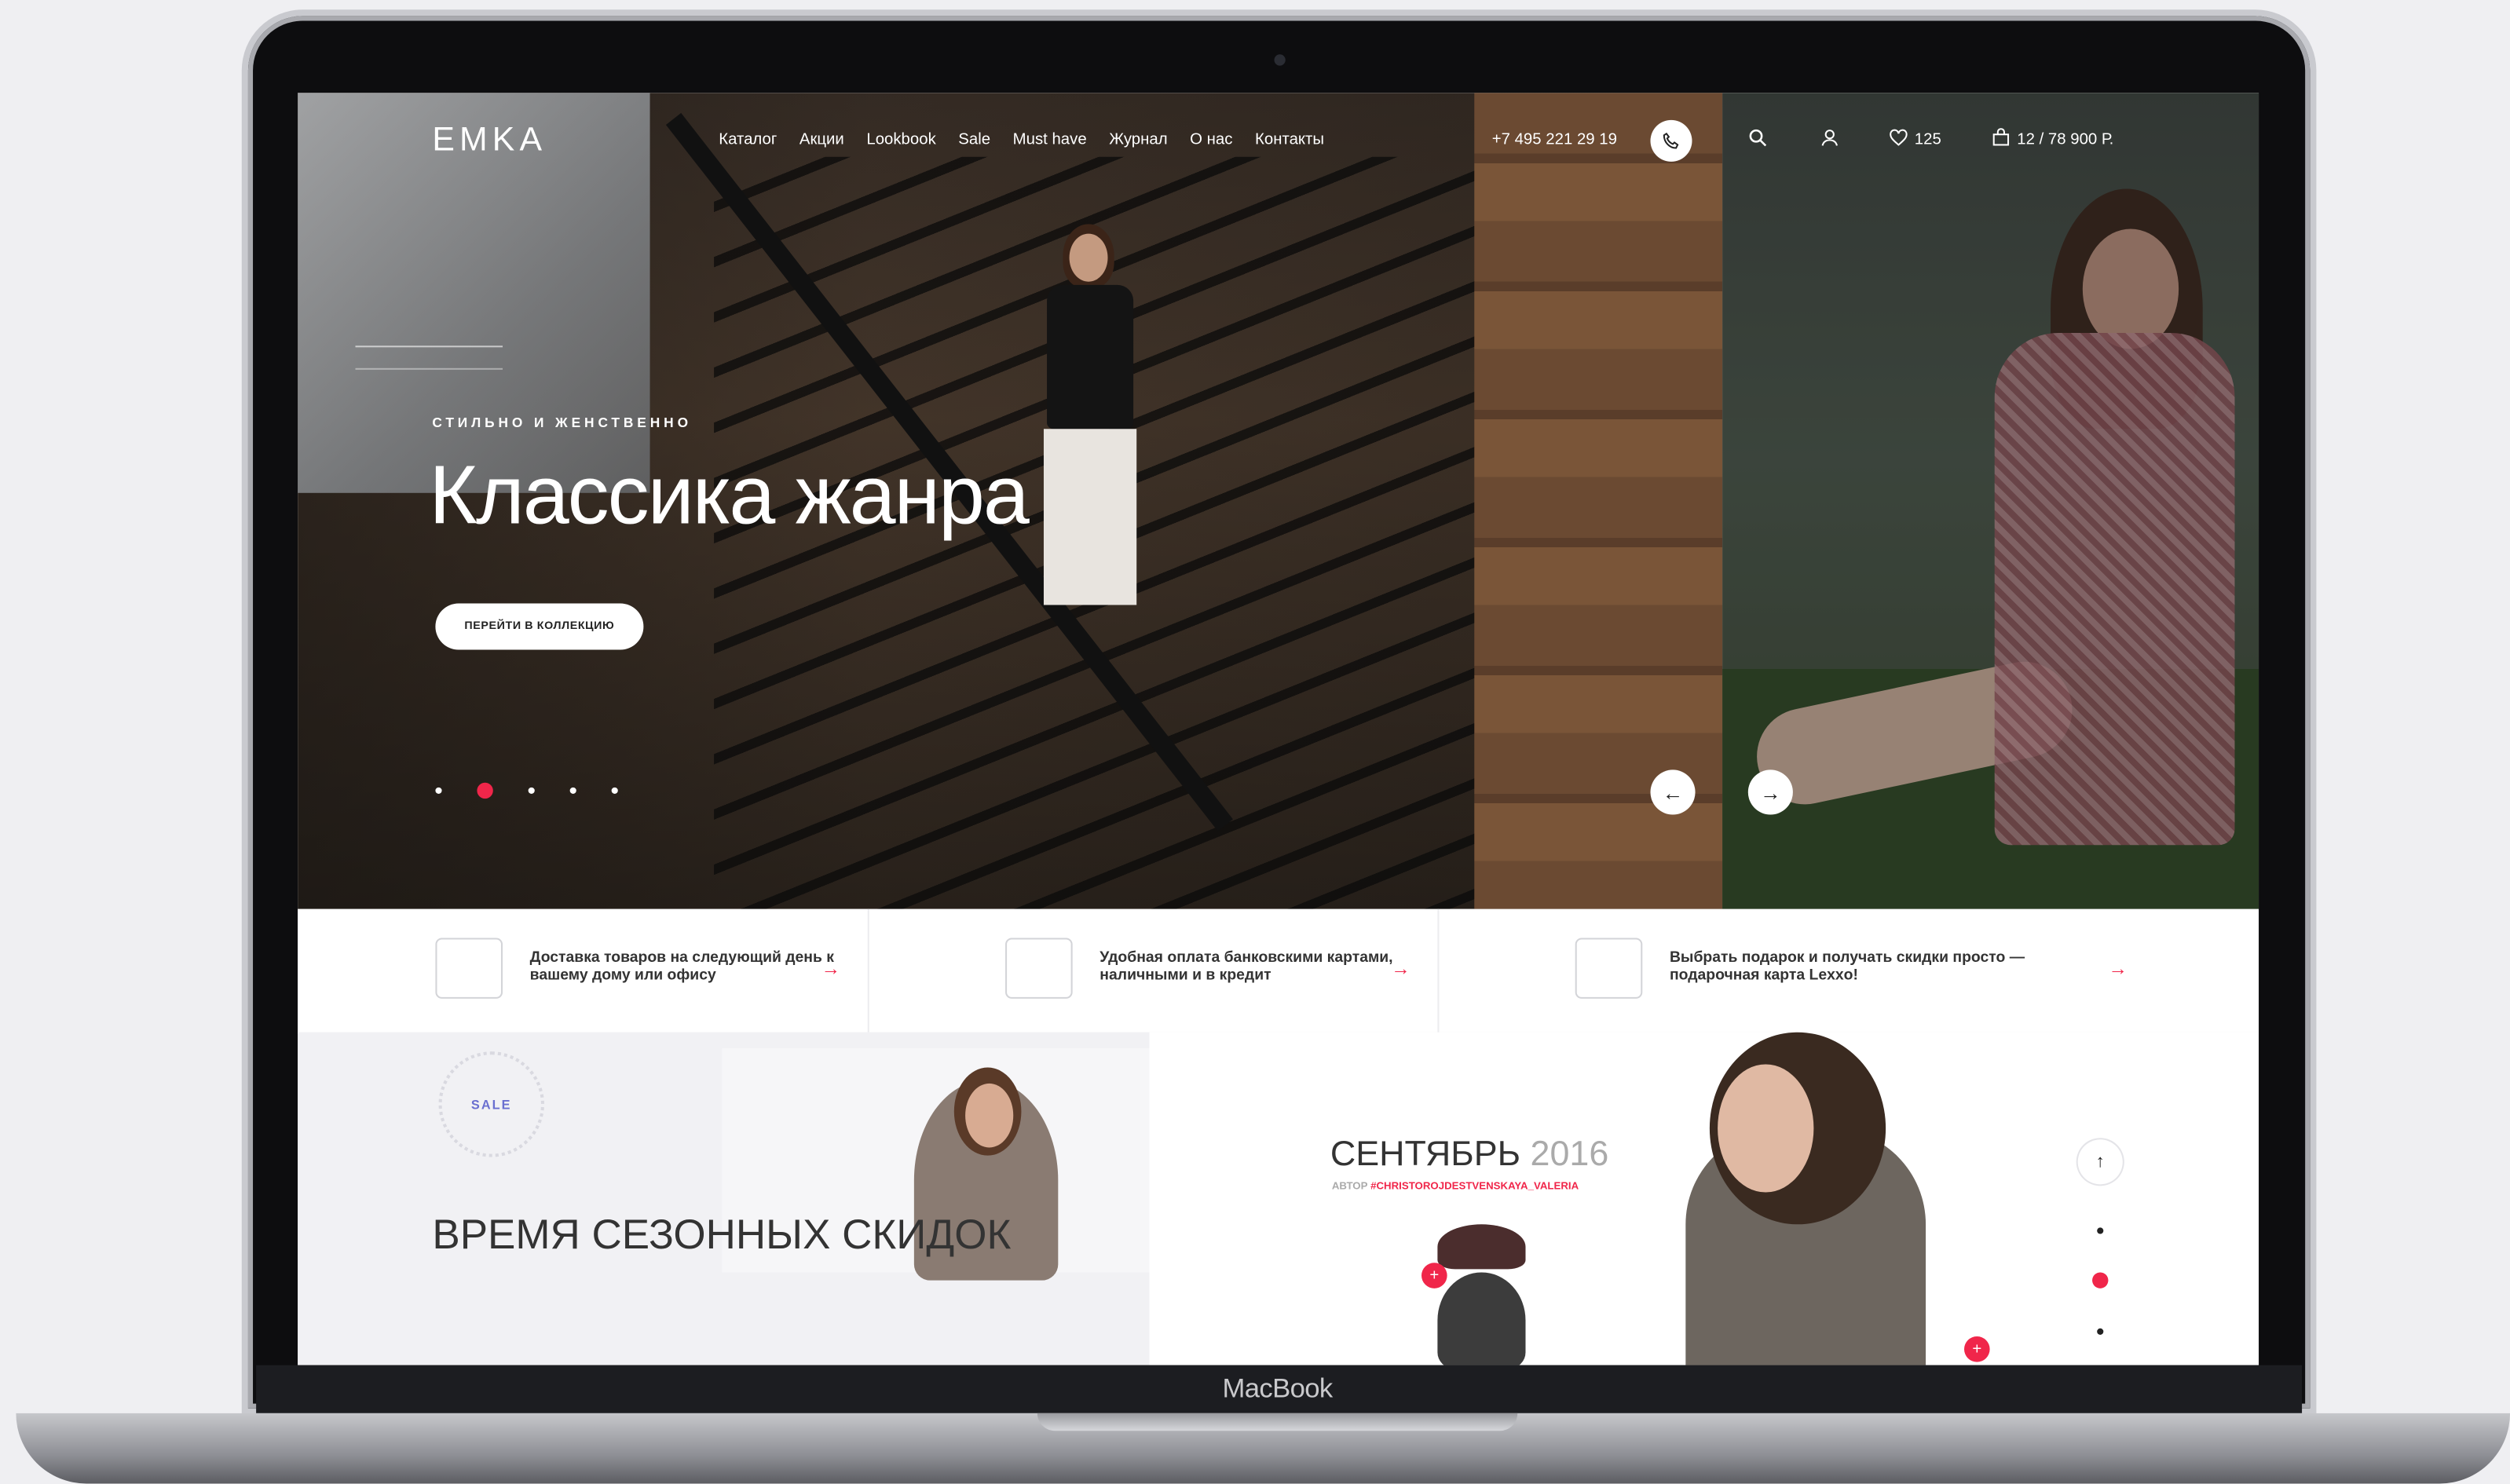  Describe the element at coordinates (724, 1198) in the screenshot. I see `sale-section` at that location.